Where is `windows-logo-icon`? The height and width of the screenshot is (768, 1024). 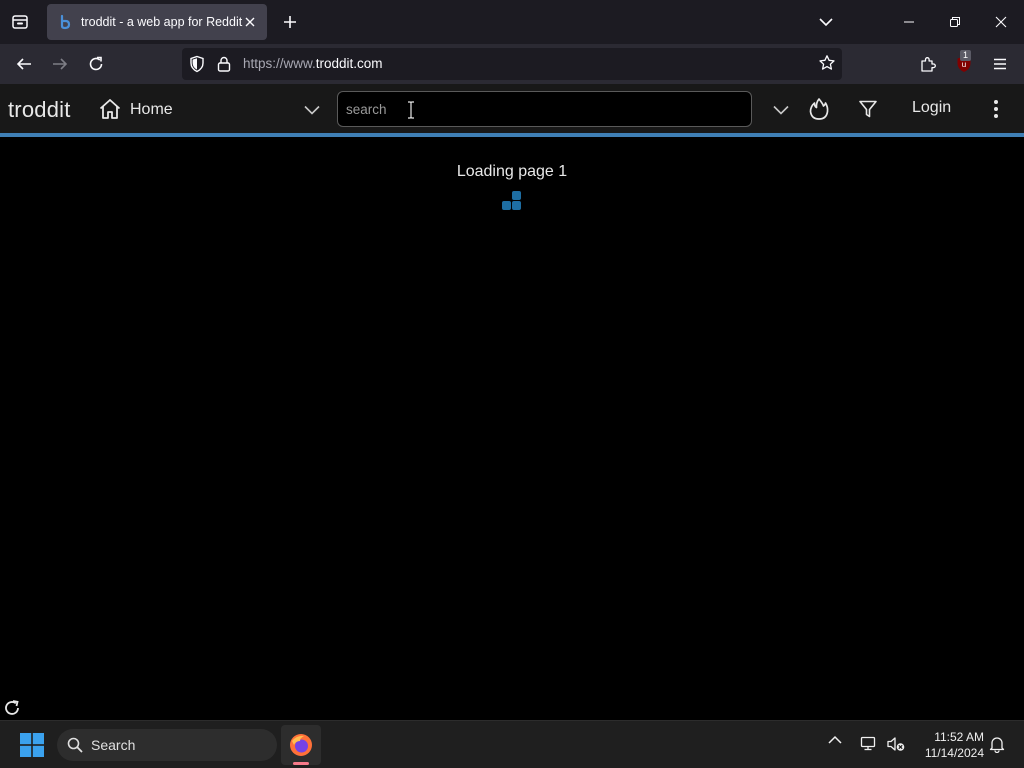
windows-logo-icon is located at coordinates (32, 745).